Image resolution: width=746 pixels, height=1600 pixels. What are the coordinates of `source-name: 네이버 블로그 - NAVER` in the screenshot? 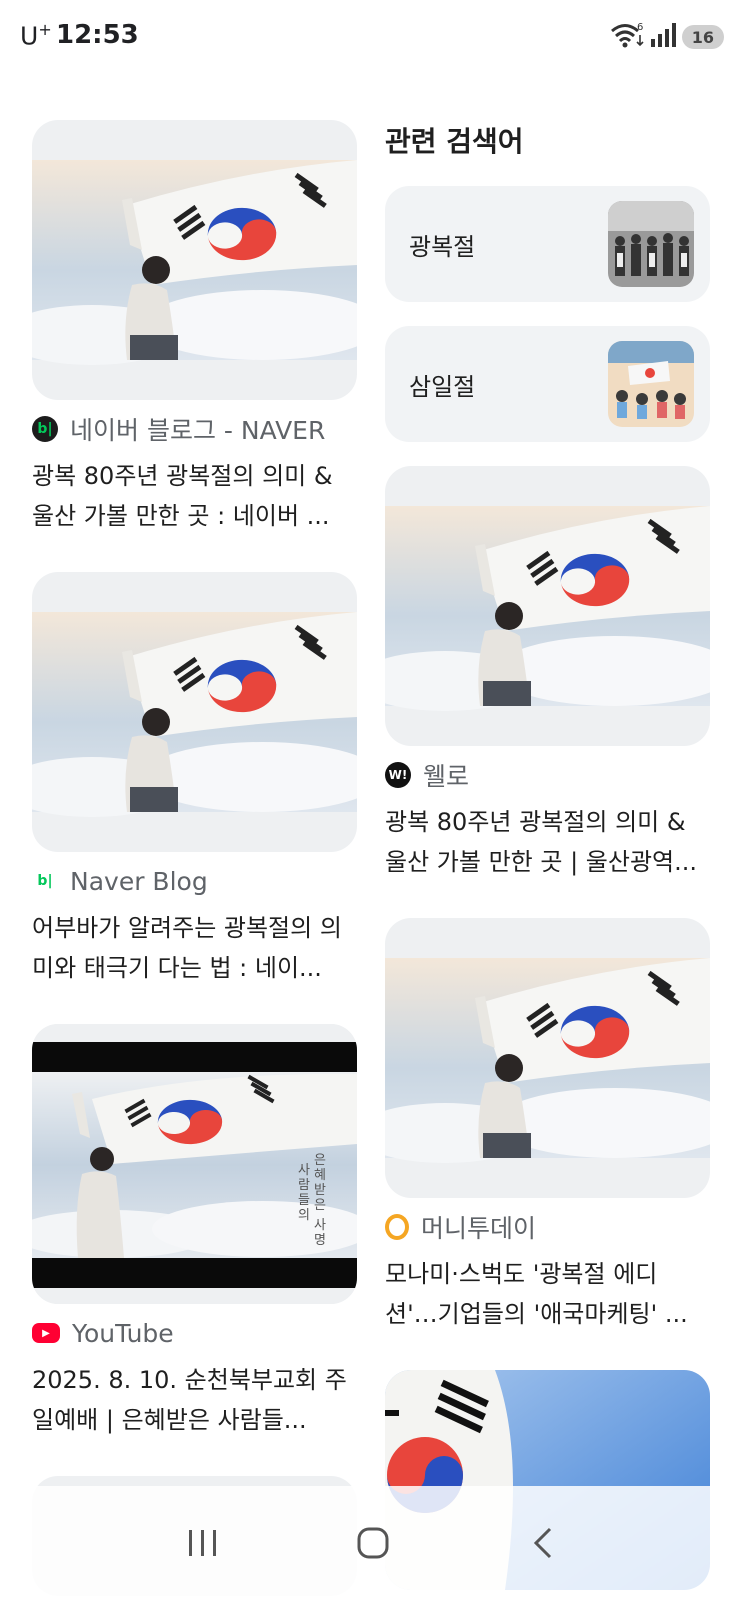 It's located at (198, 430).